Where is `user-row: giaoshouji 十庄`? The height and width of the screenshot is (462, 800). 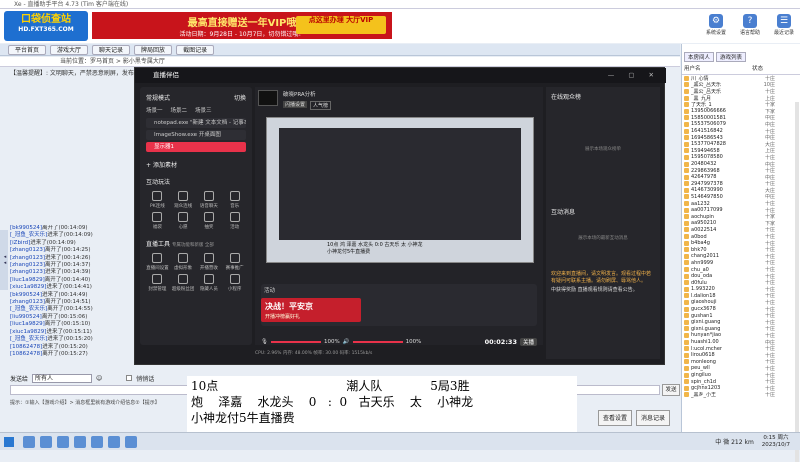 user-row: giaoshouji 十庄 is located at coordinates (741, 302).